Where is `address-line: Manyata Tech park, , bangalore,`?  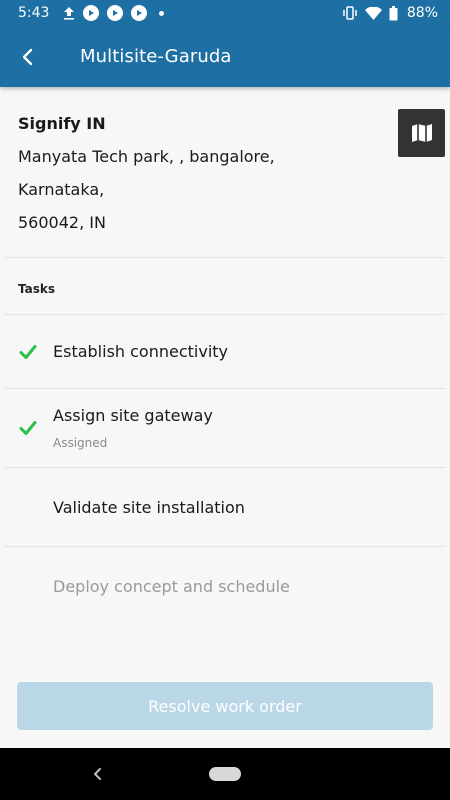
address-line: Manyata Tech park, , bangalore, is located at coordinates (146, 156).